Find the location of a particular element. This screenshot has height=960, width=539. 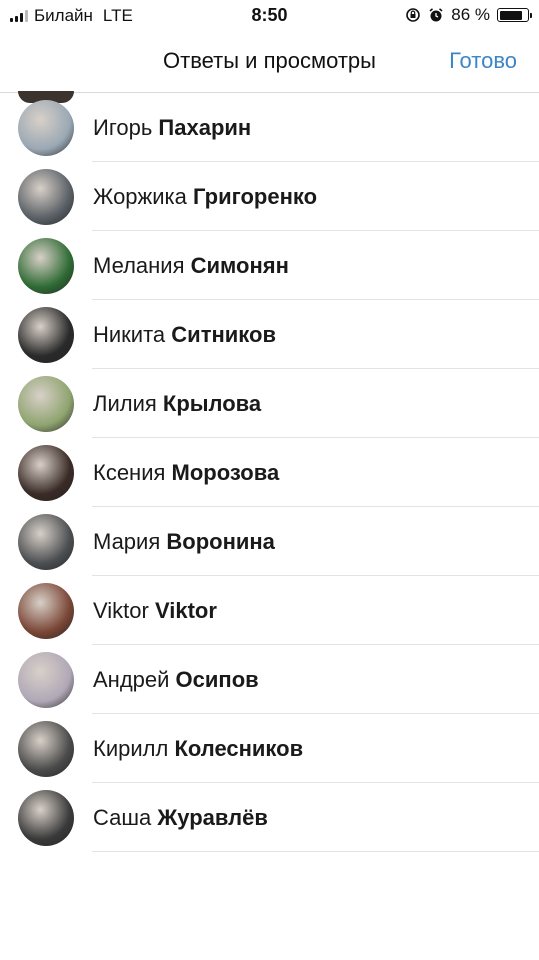

done-button: Готово is located at coordinates (483, 61).